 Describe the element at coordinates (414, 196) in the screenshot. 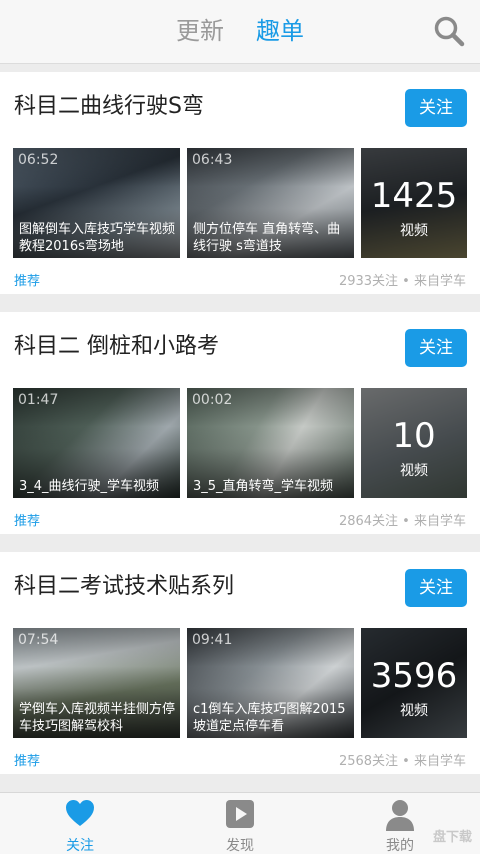

I see `video-count: 1425` at that location.